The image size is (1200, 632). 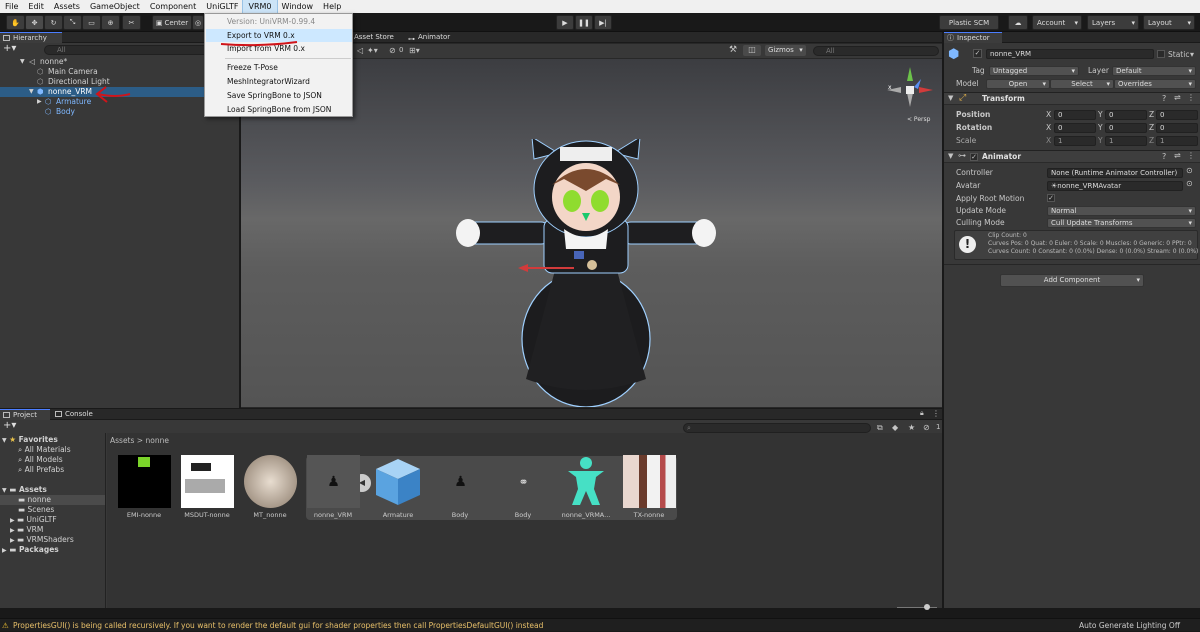 What do you see at coordinates (922, 413) in the screenshot?
I see `lock-icon: 🔒︎` at bounding box center [922, 413].